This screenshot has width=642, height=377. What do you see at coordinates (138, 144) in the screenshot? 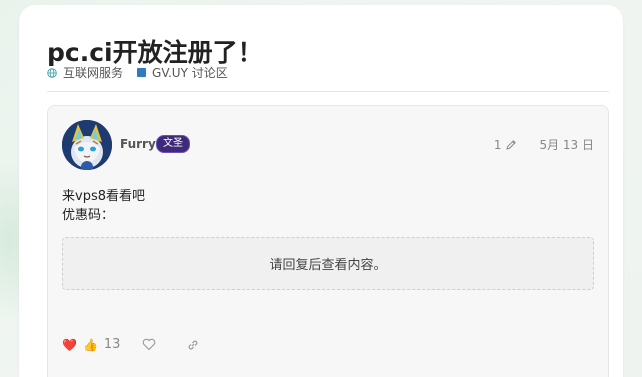
I see `username: Furry` at bounding box center [138, 144].